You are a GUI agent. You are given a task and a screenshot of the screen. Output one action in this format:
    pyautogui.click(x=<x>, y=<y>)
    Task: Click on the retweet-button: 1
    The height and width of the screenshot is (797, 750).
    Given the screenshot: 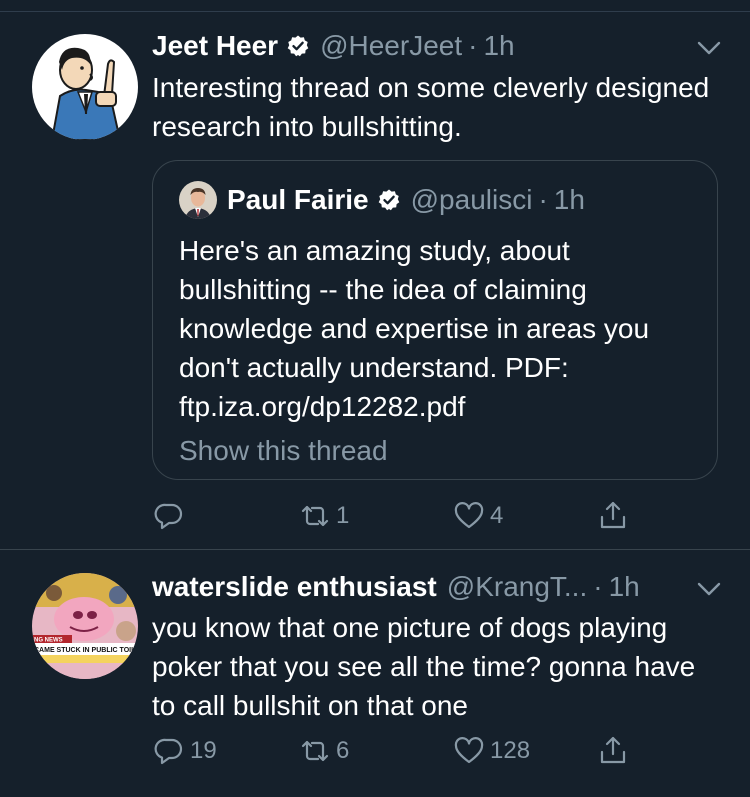 What is the action you would take?
    pyautogui.click(x=323, y=516)
    